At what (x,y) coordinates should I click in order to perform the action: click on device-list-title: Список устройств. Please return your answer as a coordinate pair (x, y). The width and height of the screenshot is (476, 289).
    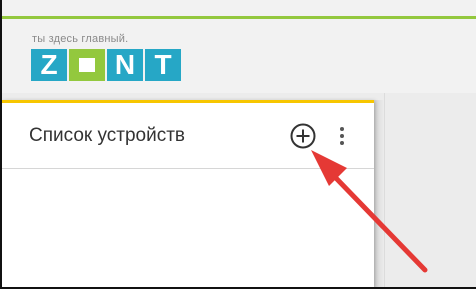
    Looking at the image, I should click on (107, 135).